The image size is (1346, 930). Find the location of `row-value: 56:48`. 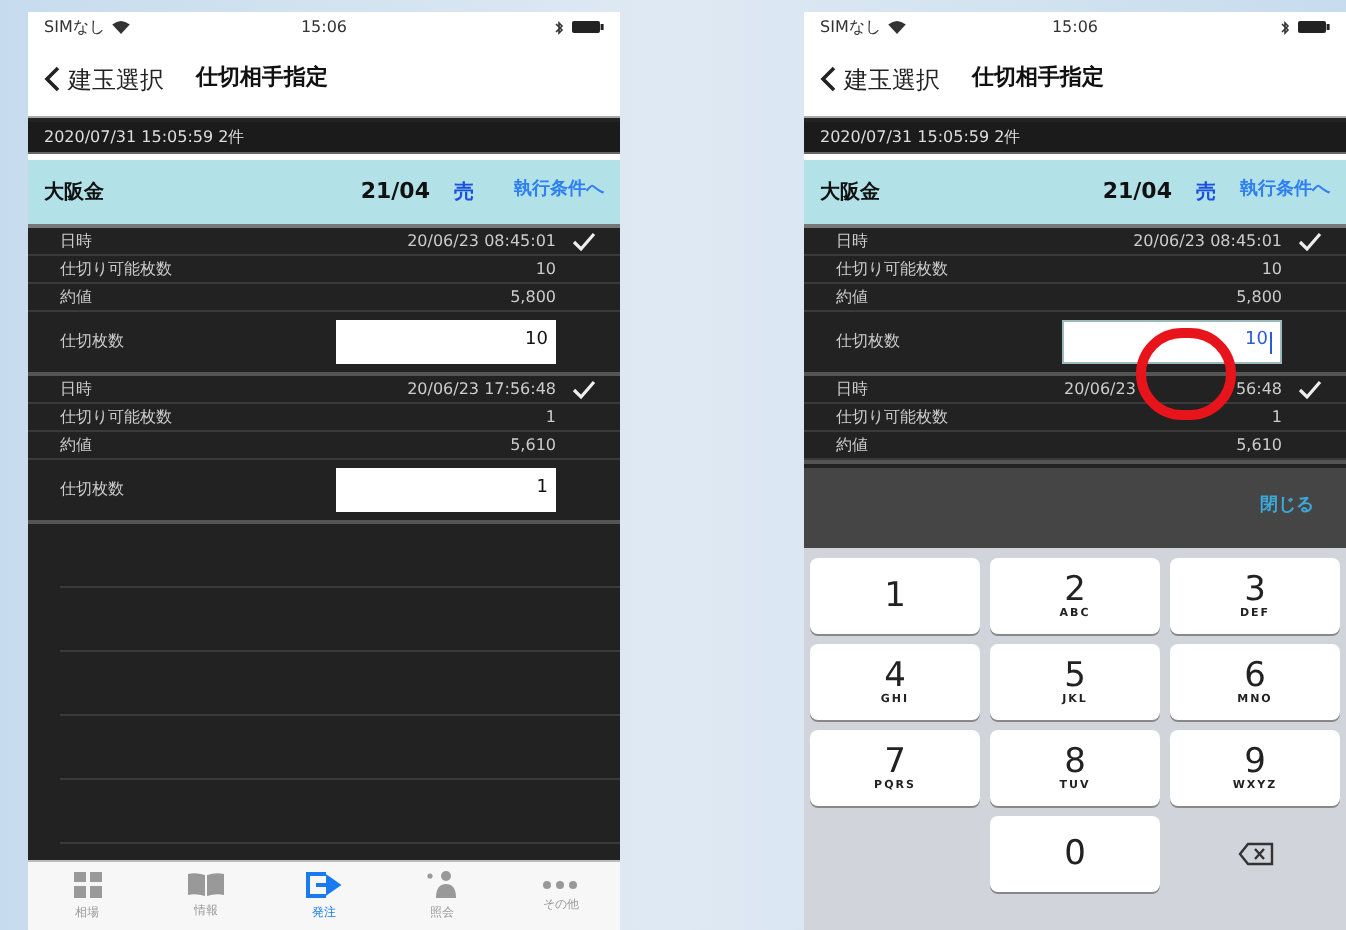

row-value: 56:48 is located at coordinates (1258, 389).